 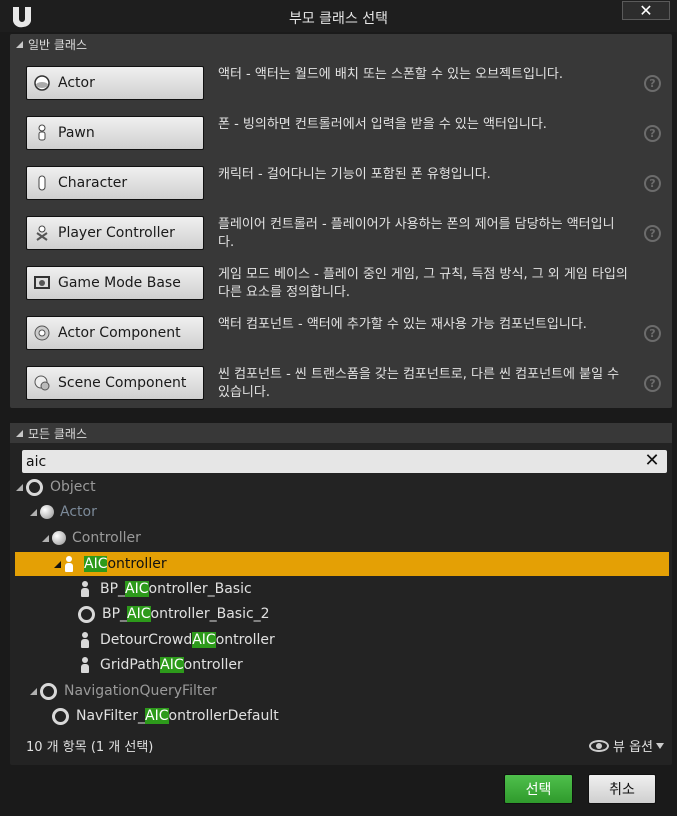 What do you see at coordinates (115, 83) in the screenshot?
I see `actor-button: Actor` at bounding box center [115, 83].